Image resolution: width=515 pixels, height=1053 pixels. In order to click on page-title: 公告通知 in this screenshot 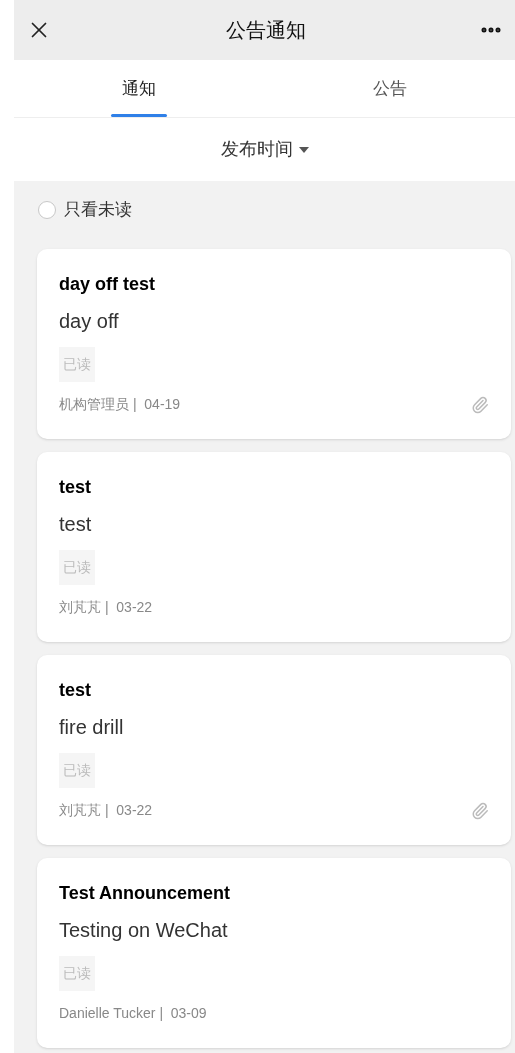, I will do `click(265, 30)`.